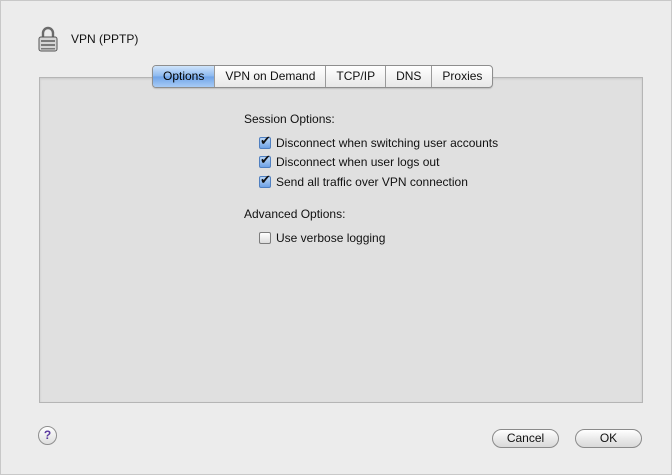 This screenshot has width=672, height=475. I want to click on option-send-all-traffic: Send all traffic over VPN connection, so click(363, 181).